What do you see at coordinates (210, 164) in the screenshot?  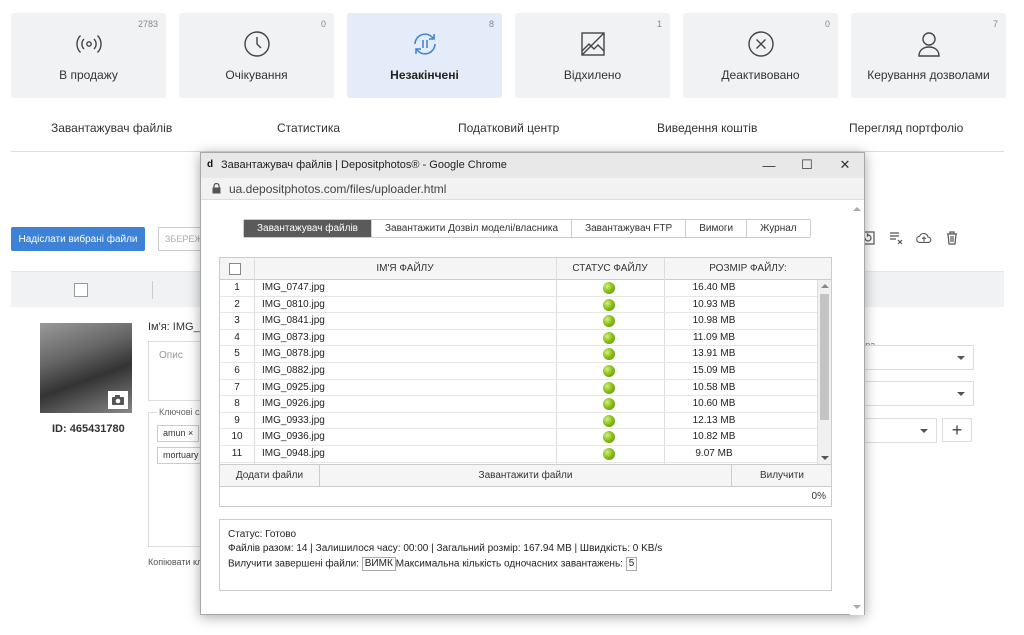 I see `depositphotos-favicon-icon: d` at bounding box center [210, 164].